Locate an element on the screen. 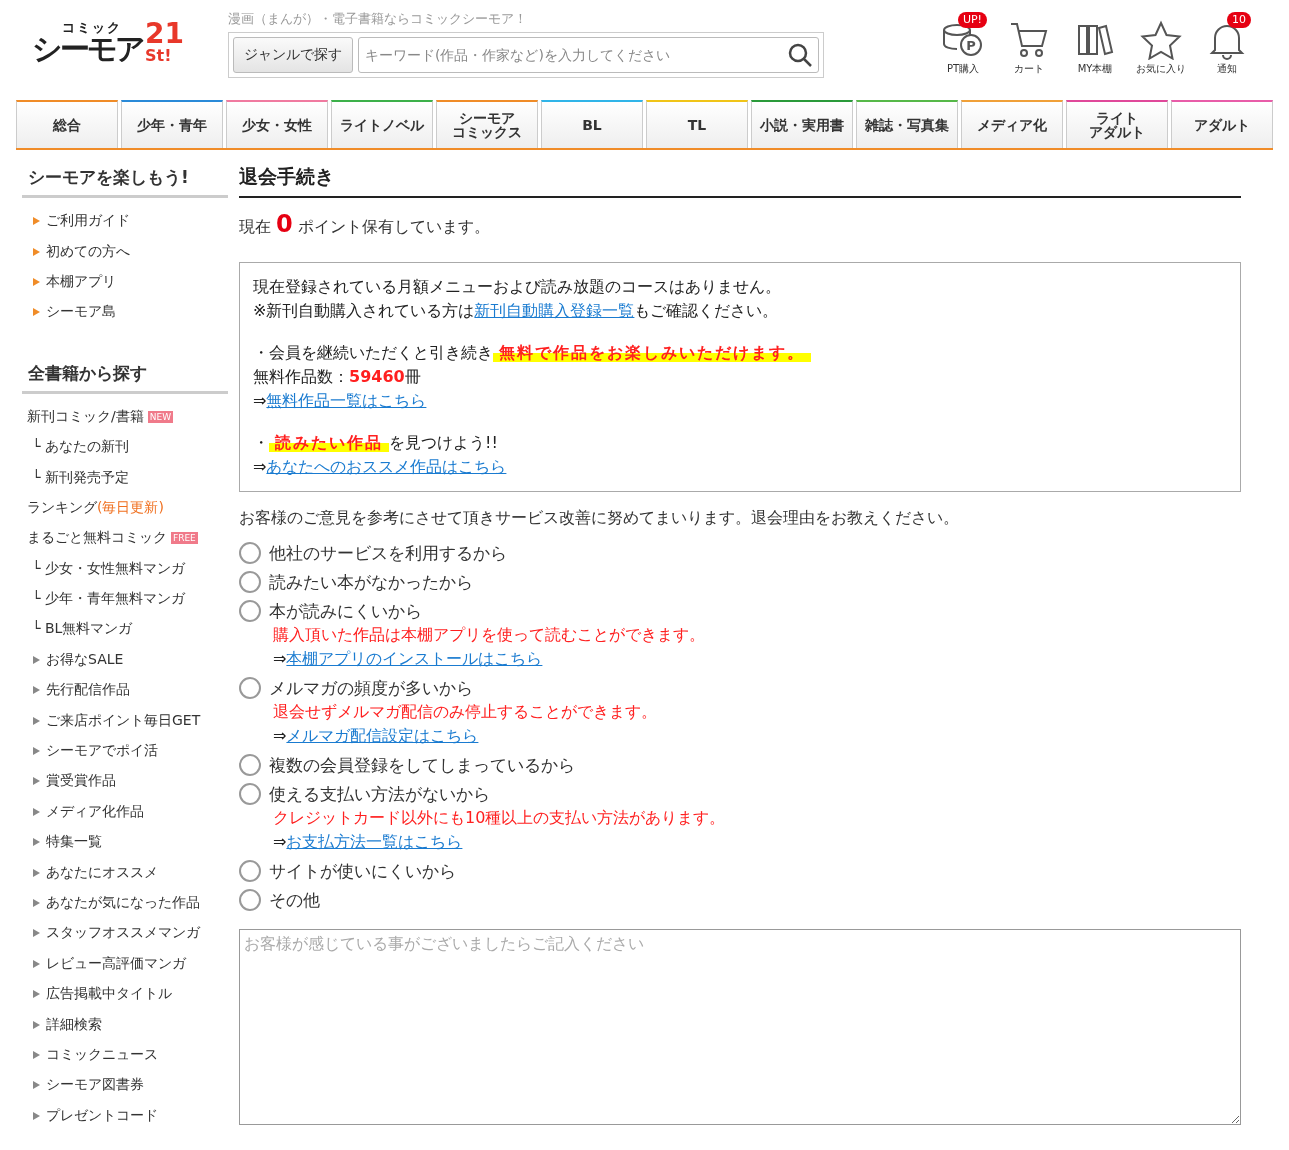 The width and height of the screenshot is (1289, 1150). category-tab: シーモア コミックス is located at coordinates (487, 124).